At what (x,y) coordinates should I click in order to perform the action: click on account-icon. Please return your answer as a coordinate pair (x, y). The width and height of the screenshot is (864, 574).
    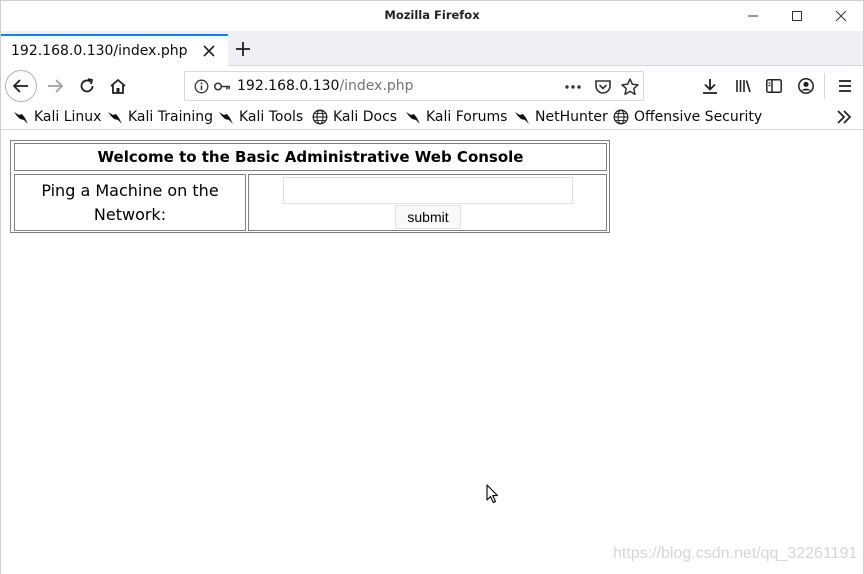
    Looking at the image, I should click on (806, 86).